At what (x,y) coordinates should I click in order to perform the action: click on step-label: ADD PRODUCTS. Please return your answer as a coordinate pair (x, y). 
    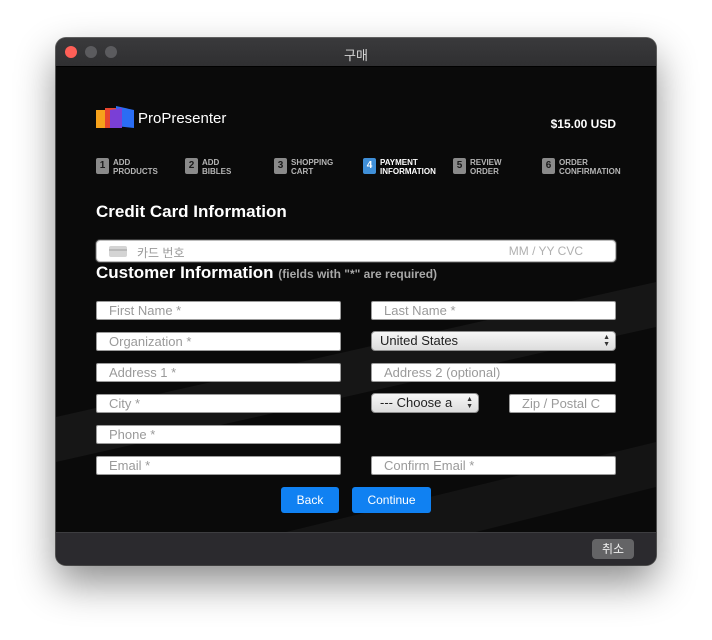
    Looking at the image, I should click on (135, 167).